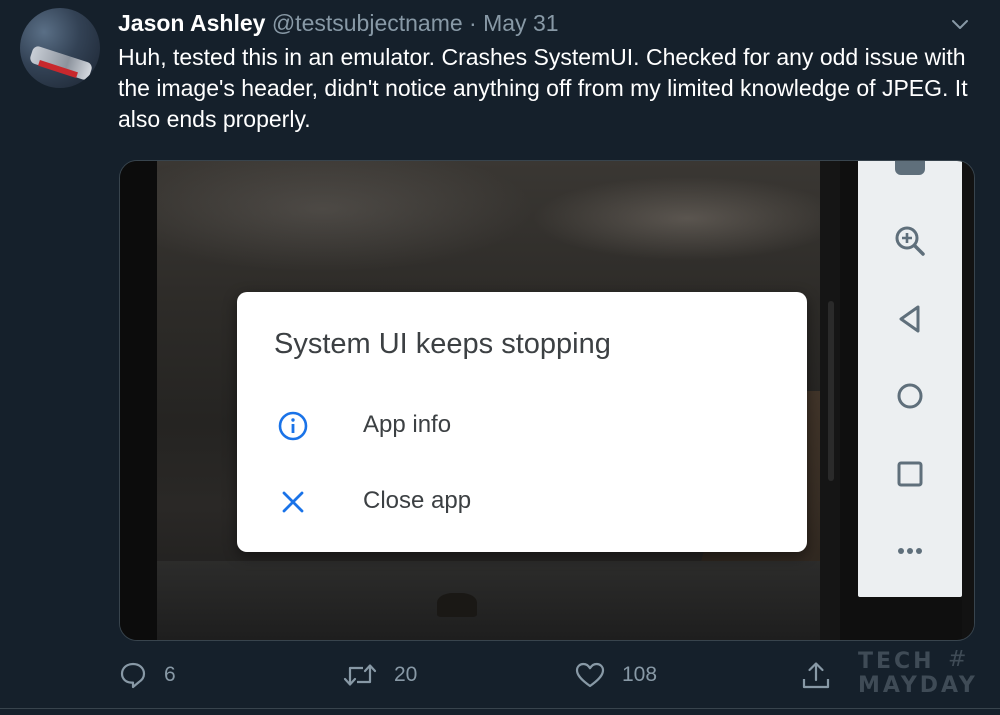 This screenshot has height=715, width=1000. I want to click on info-icon, so click(293, 426).